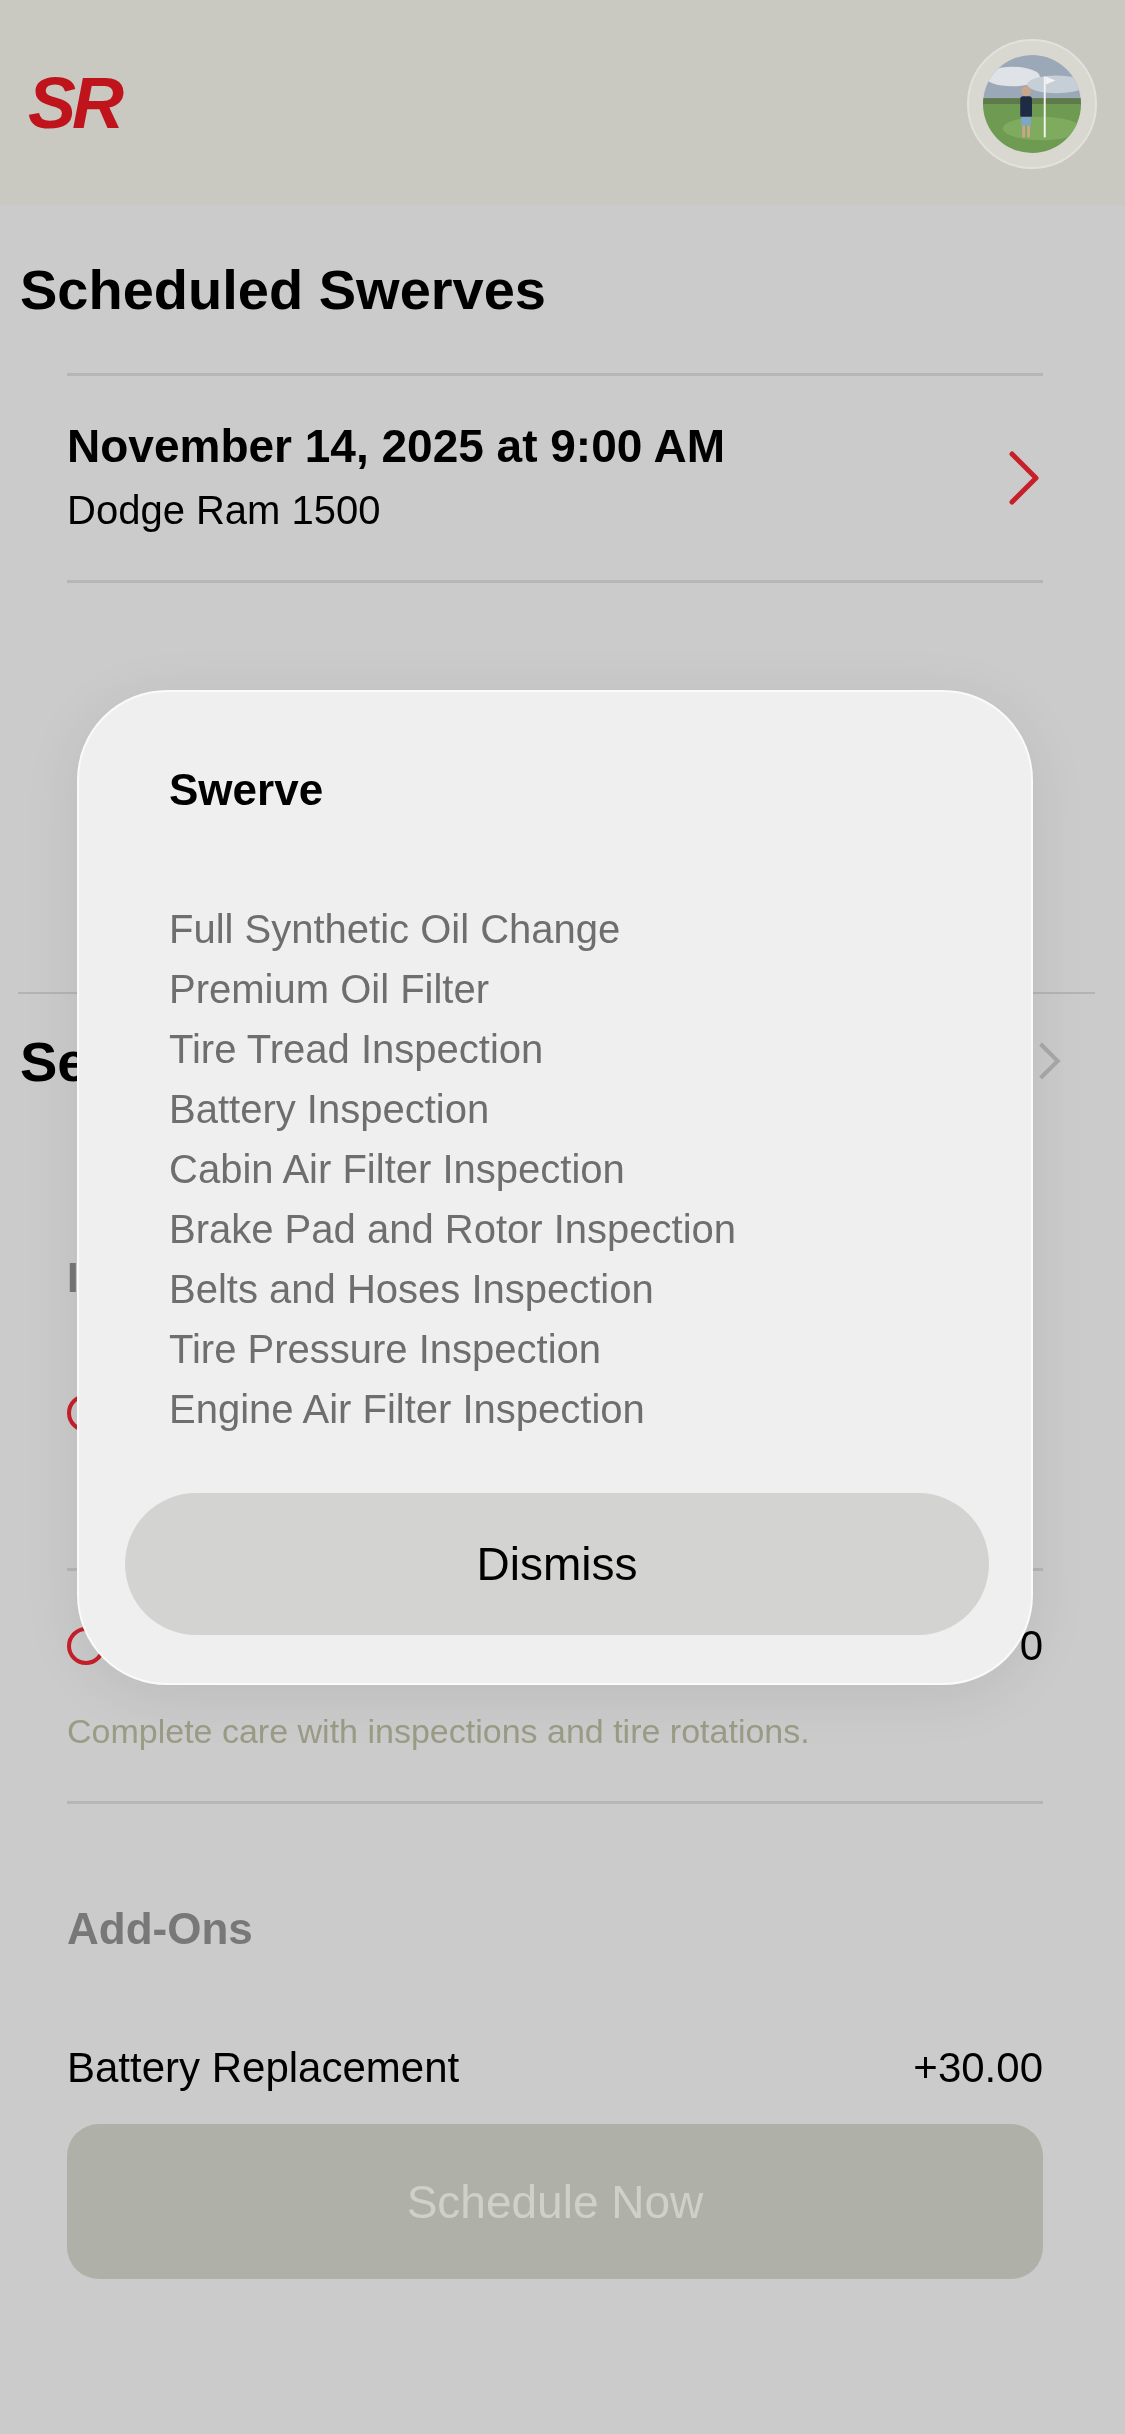 The image size is (1125, 2434). I want to click on service-item: Premium Oil Filter, so click(330, 989).